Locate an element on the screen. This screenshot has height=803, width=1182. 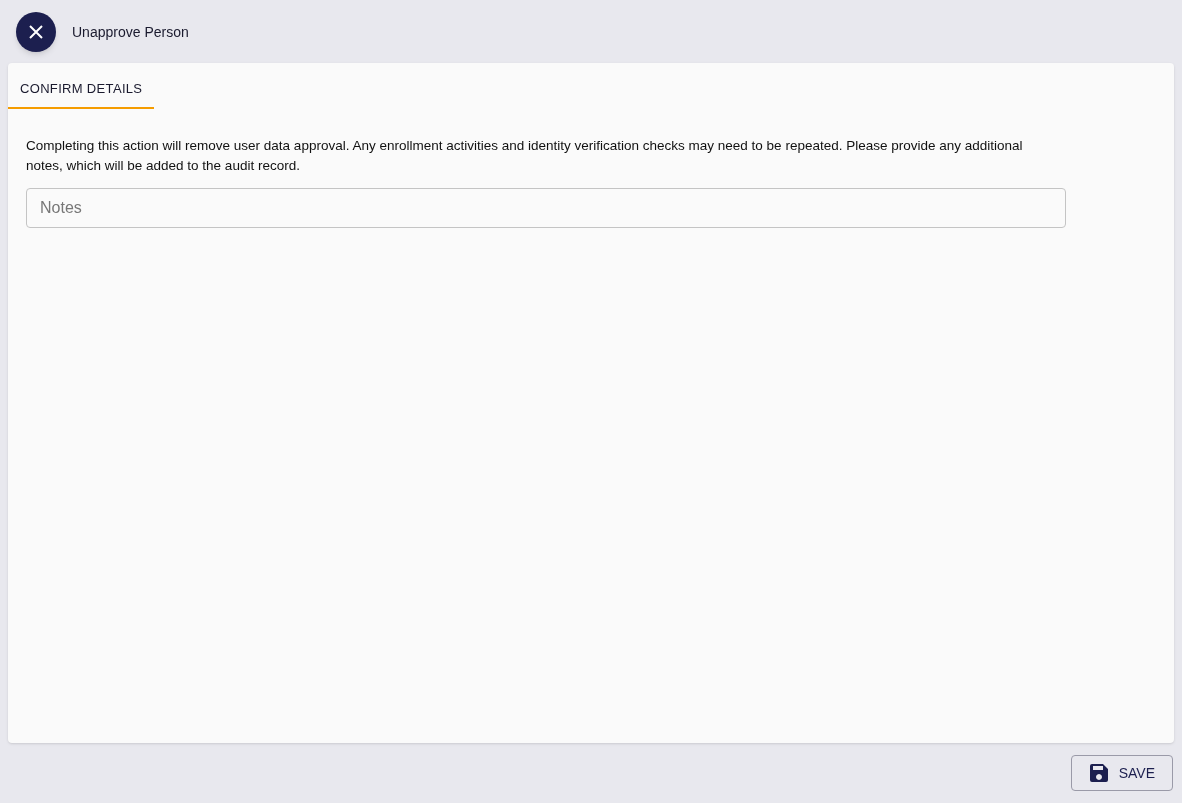
tab: CONFIRM DETAILS is located at coordinates (81, 86).